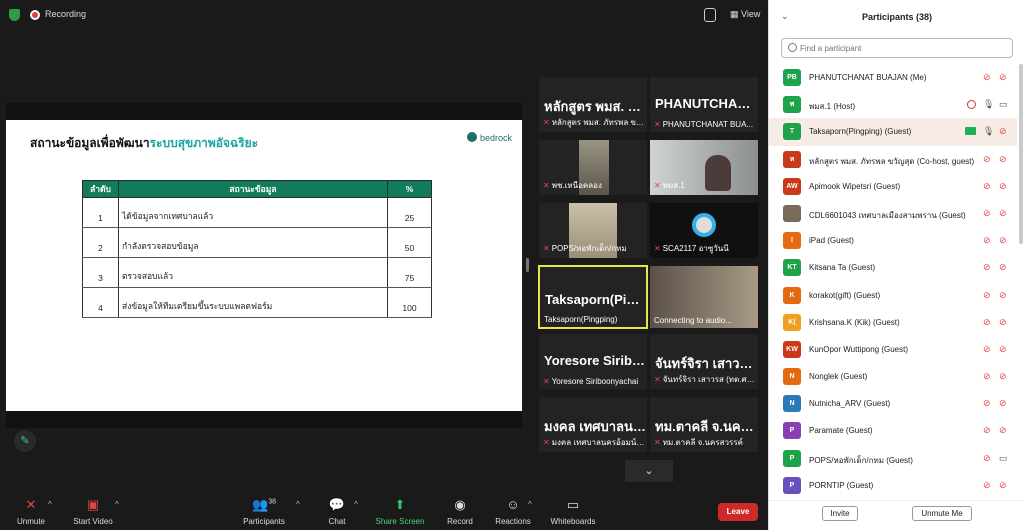 This screenshot has height=530, width=1024. Describe the element at coordinates (35, 15) in the screenshot. I see `recording-dot-icon` at that location.